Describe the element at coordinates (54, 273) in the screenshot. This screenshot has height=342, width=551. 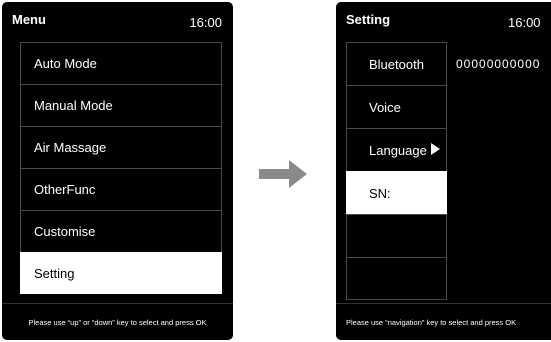
I see `menu-item-label: Setting` at that location.